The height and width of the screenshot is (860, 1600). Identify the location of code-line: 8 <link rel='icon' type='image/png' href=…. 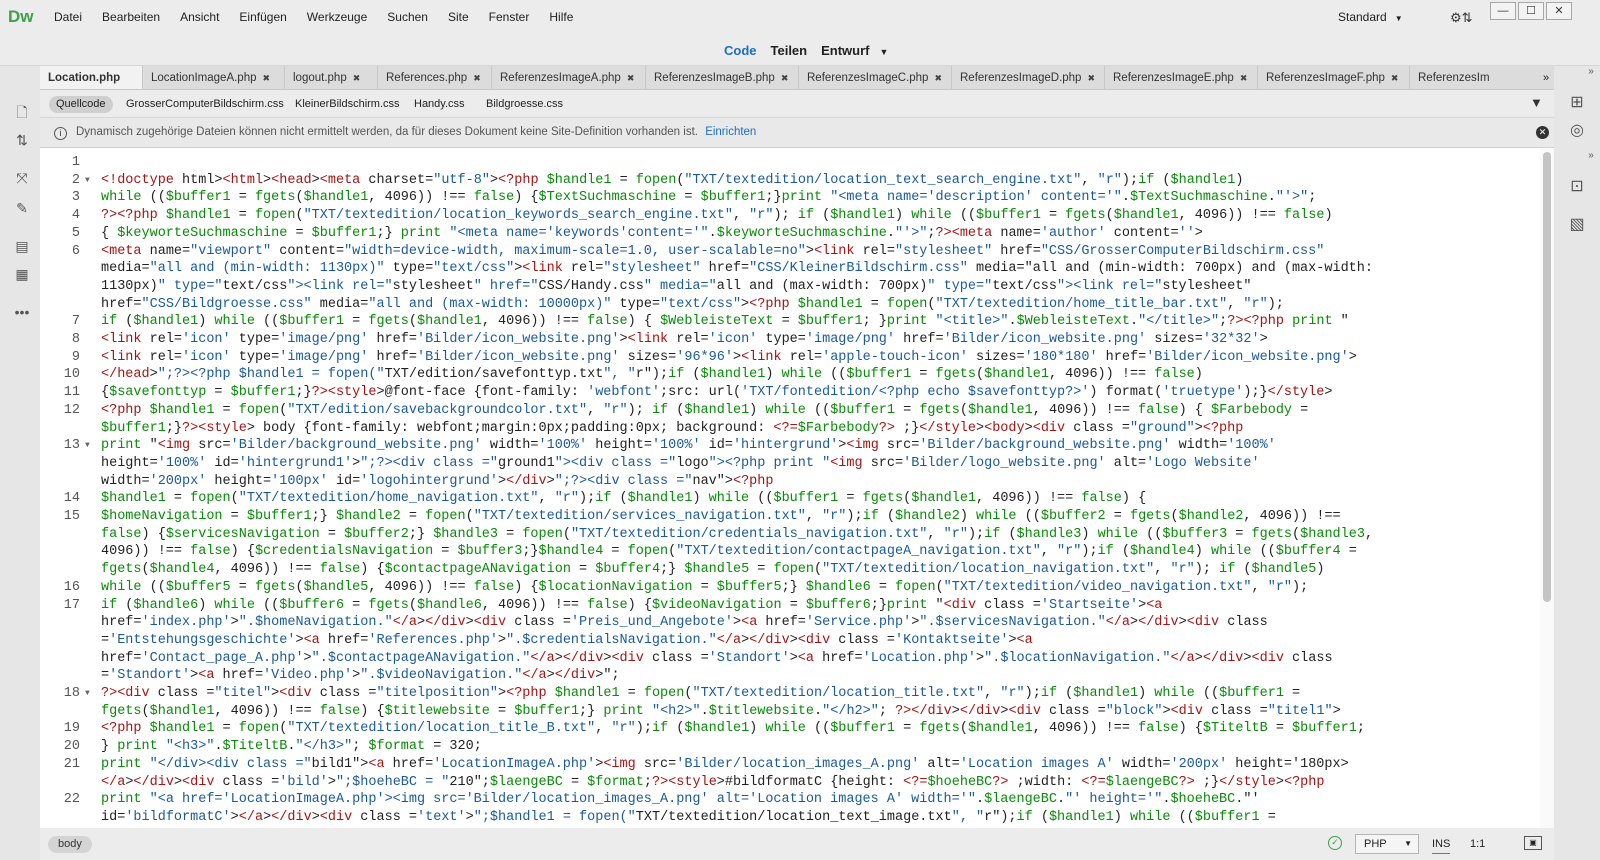
(797, 340).